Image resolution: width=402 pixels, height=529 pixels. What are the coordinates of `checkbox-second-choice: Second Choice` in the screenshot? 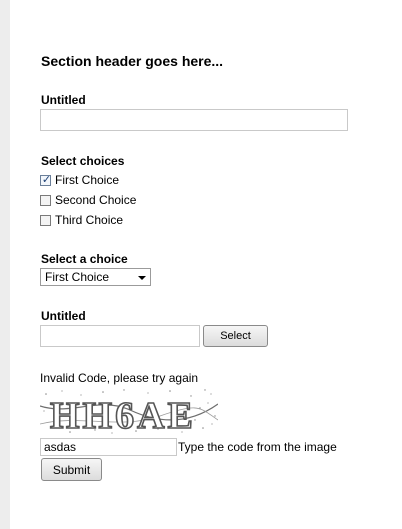 It's located at (88, 200).